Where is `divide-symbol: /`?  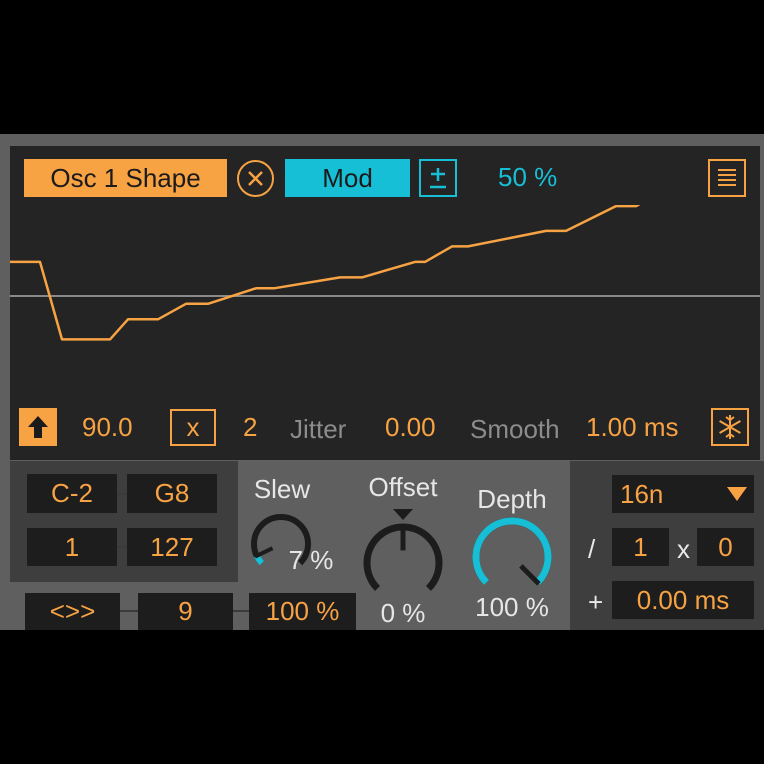 divide-symbol: / is located at coordinates (592, 548).